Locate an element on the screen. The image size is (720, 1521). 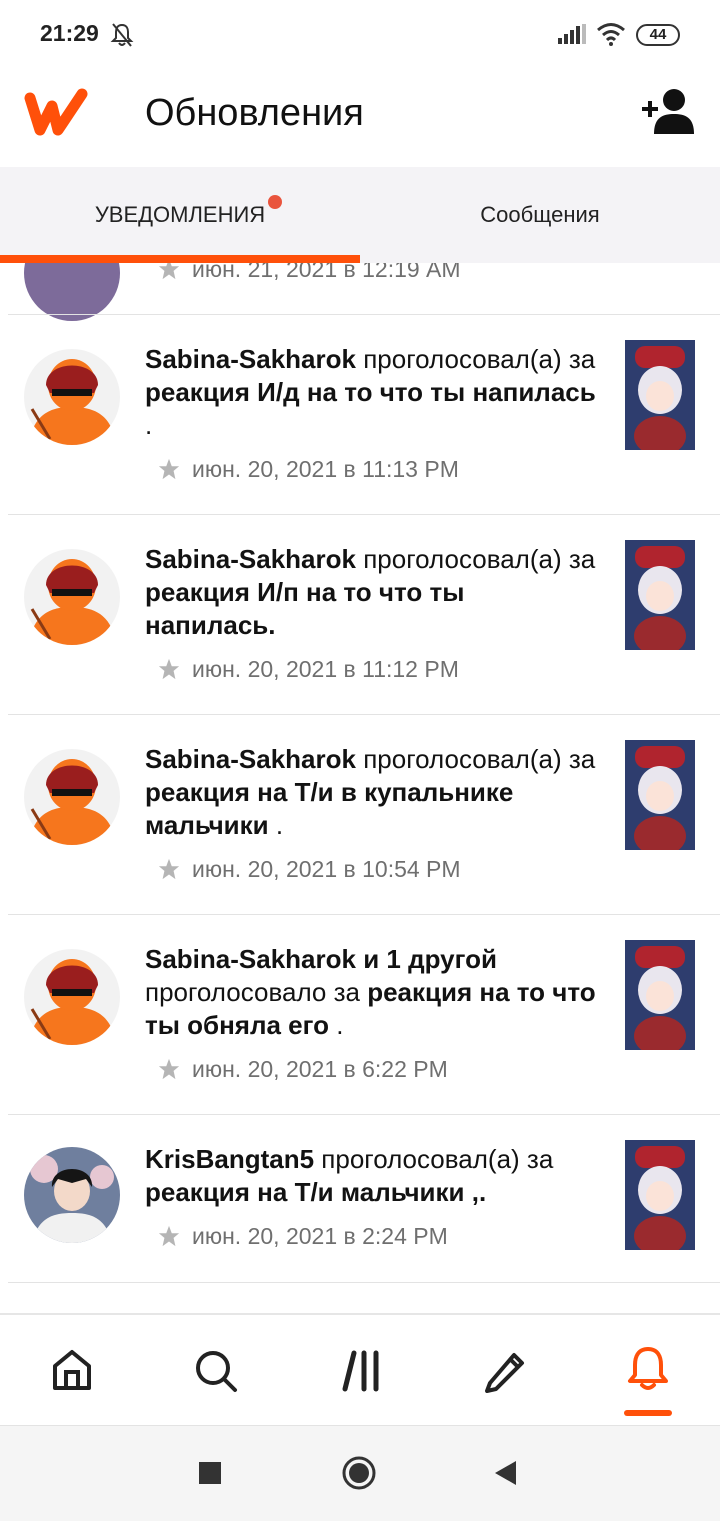
nav-search is located at coordinates (216, 1370).